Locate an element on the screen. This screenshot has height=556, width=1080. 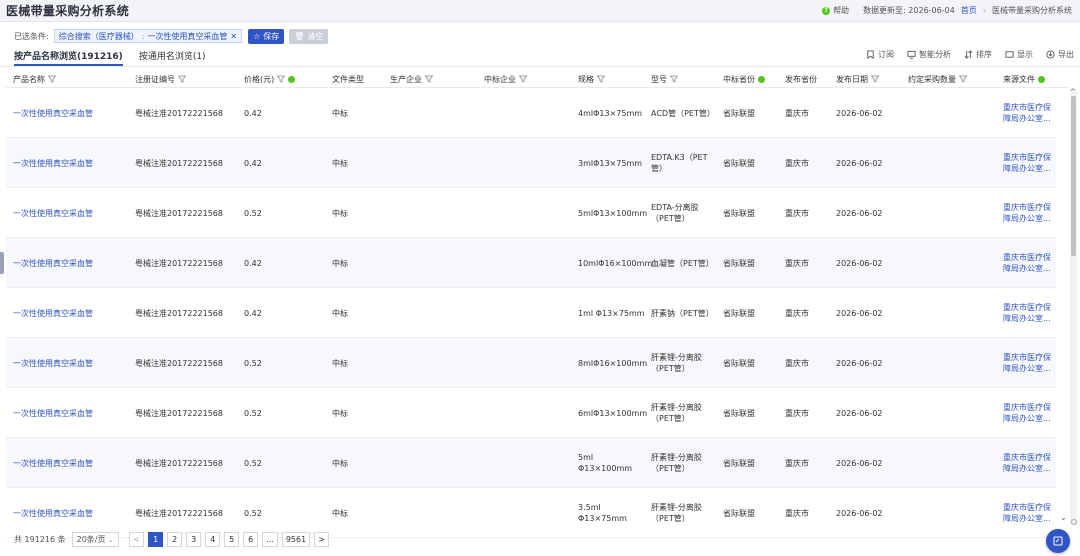
page-button: 3 is located at coordinates (194, 539).